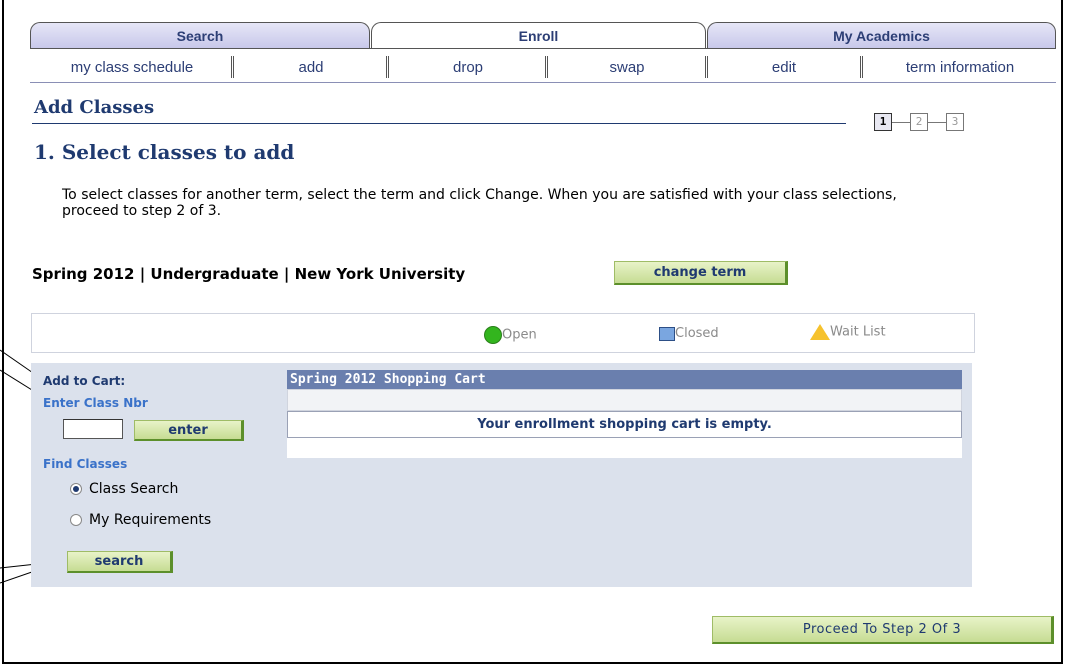  I want to click on legend-closed-label: Closed, so click(697, 333).